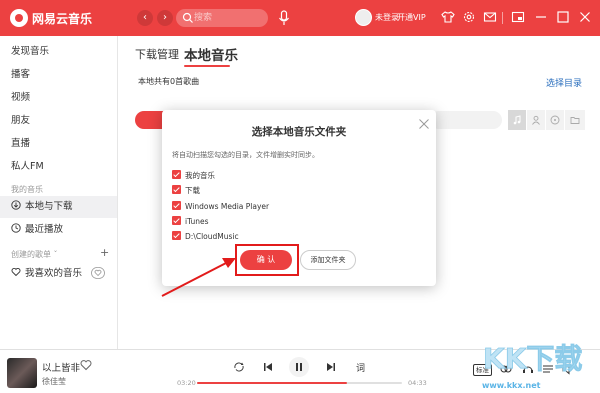 This screenshot has height=393, width=600. What do you see at coordinates (212, 236) in the screenshot?
I see `folder-label: D:\CloudMusic` at bounding box center [212, 236].